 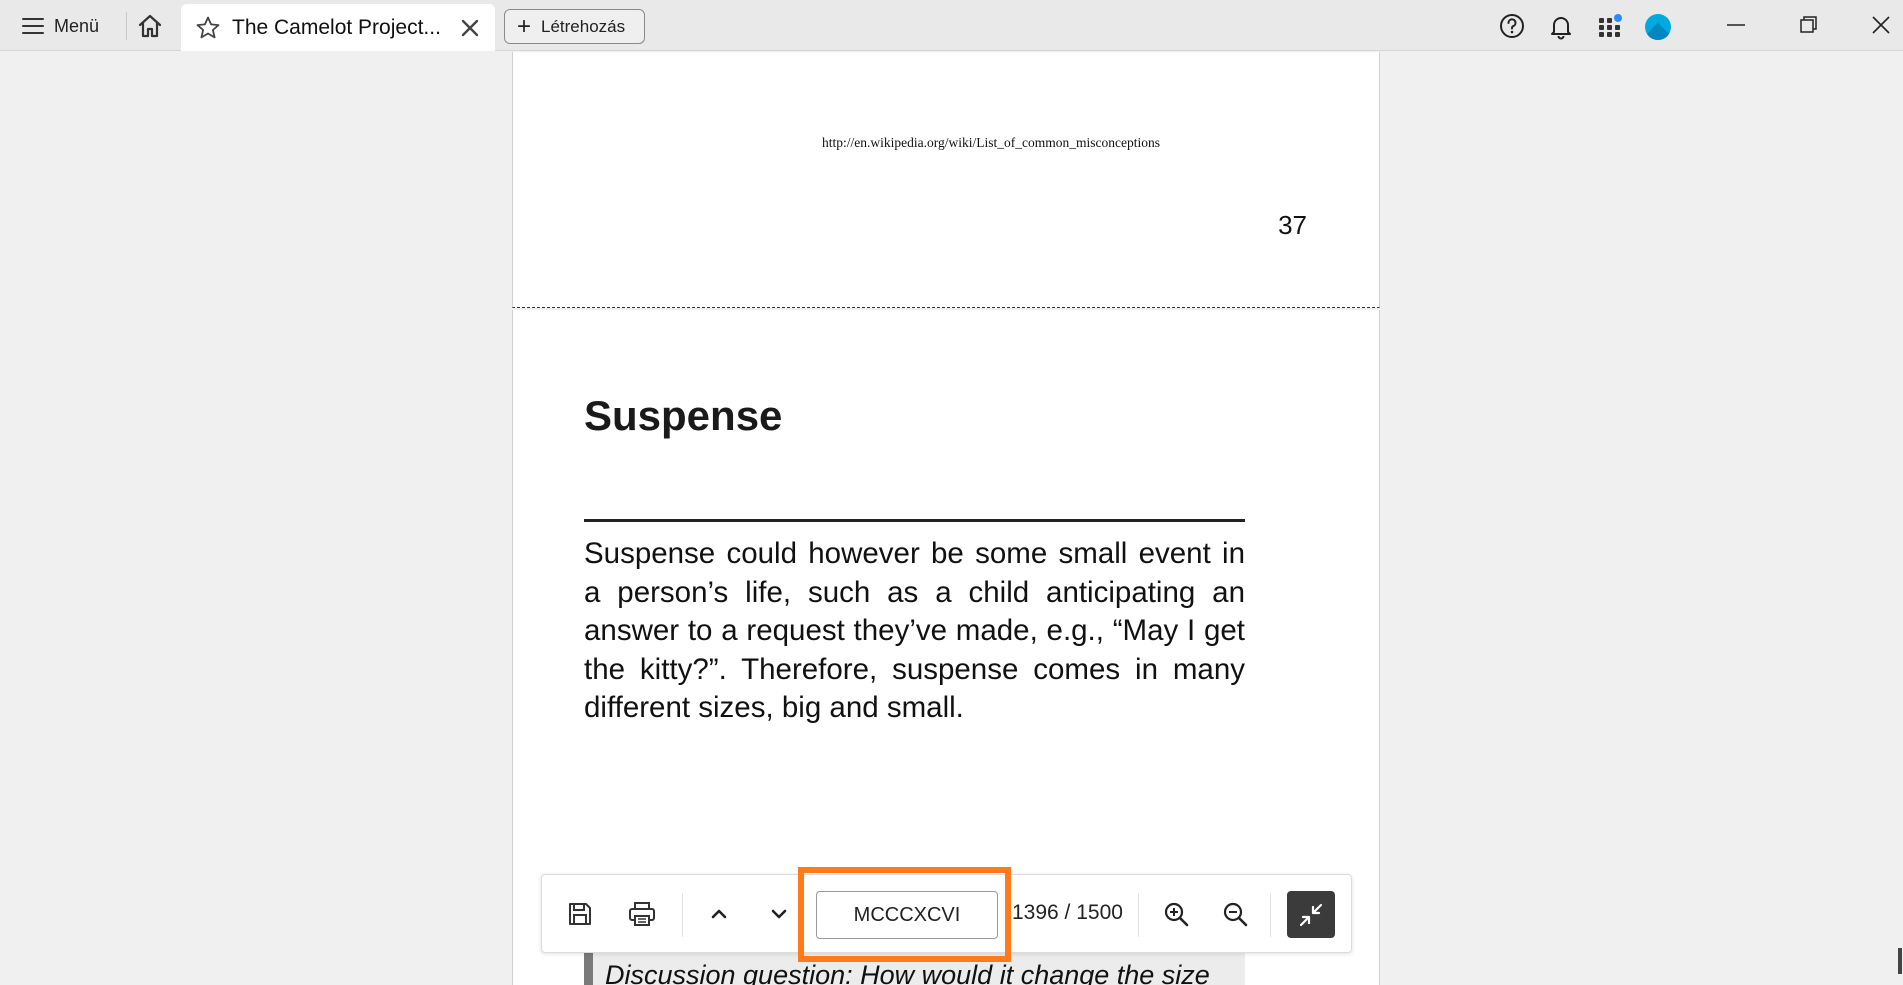 I want to click on exit-fullscreen-button, so click(x=1311, y=914).